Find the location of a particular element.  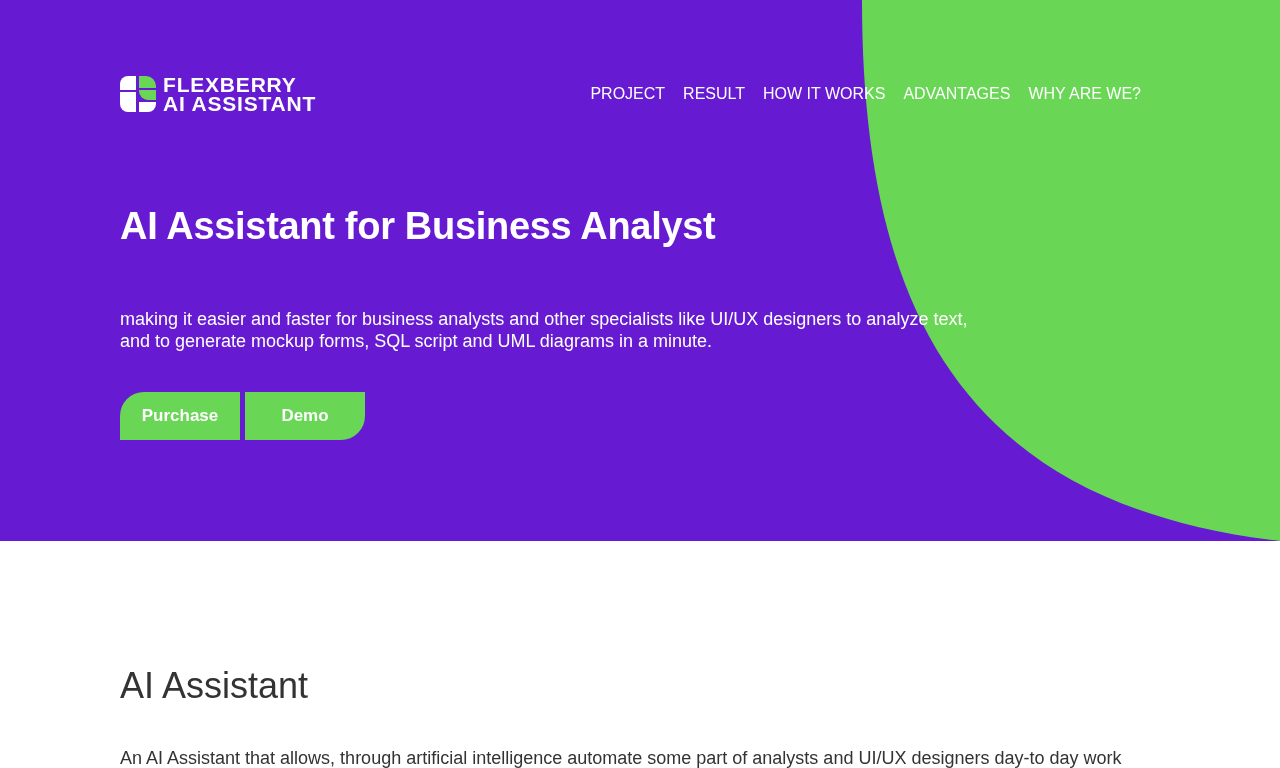

section-heading: AI Assistant is located at coordinates (214, 686).